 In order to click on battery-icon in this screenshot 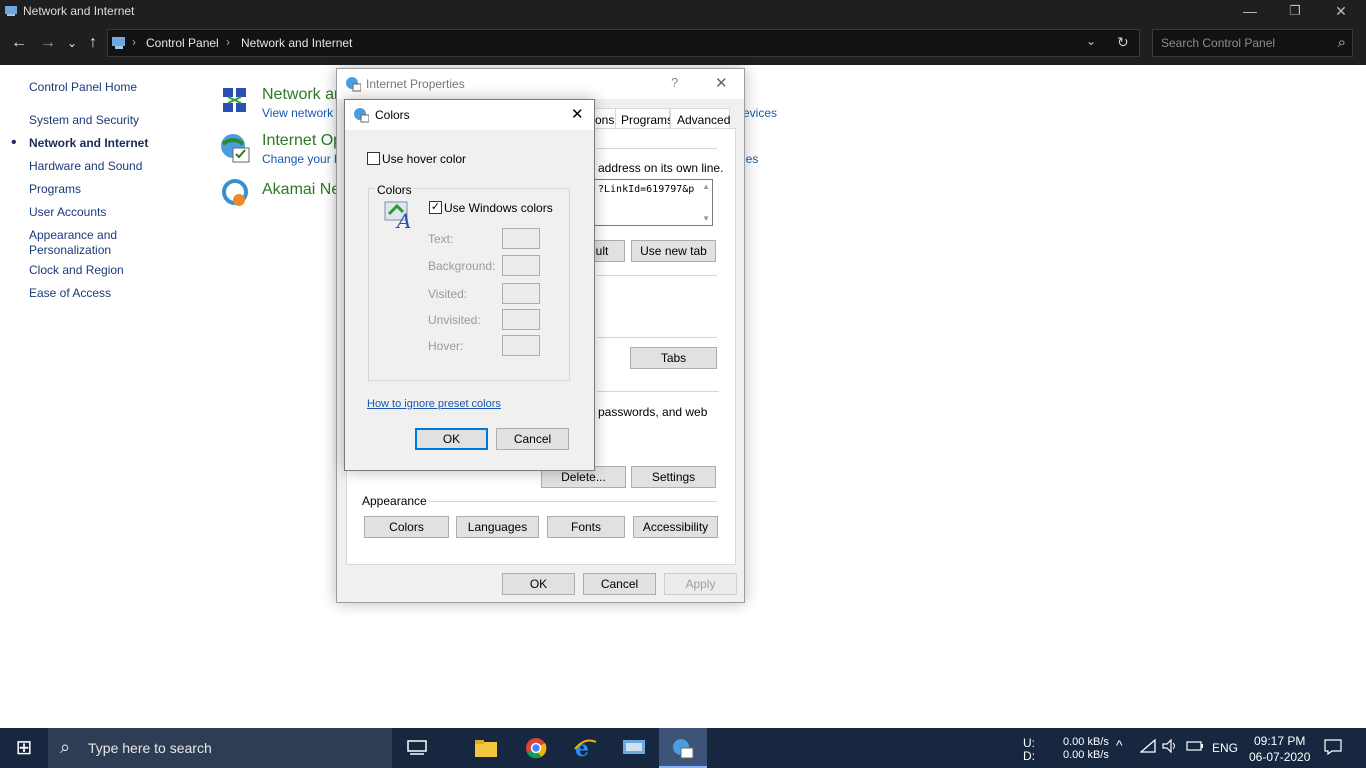, I will do `click(1195, 747)`.